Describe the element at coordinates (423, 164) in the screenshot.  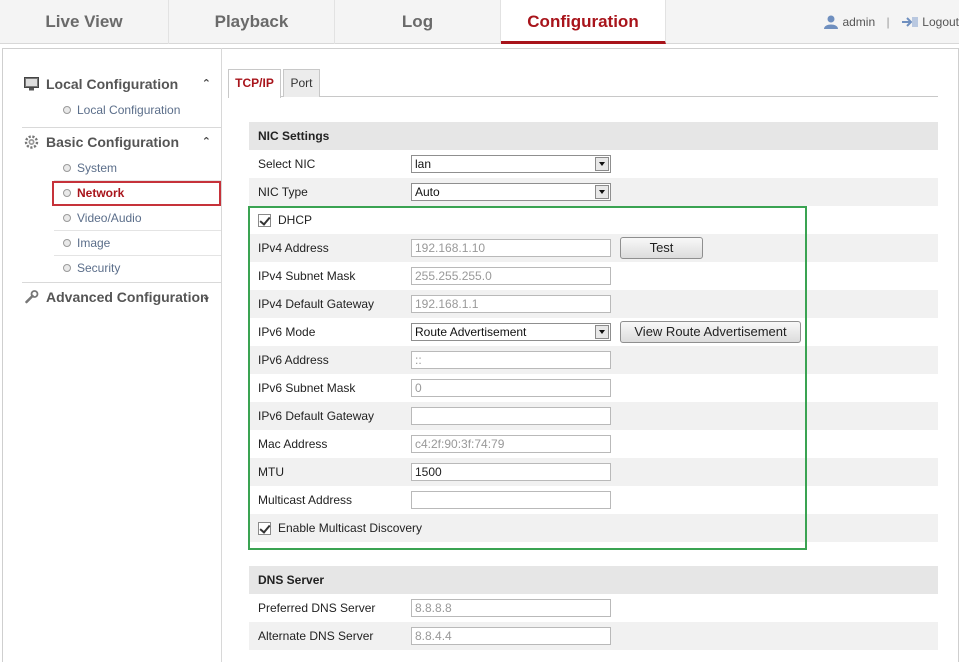
I see `select-value: lan` at that location.